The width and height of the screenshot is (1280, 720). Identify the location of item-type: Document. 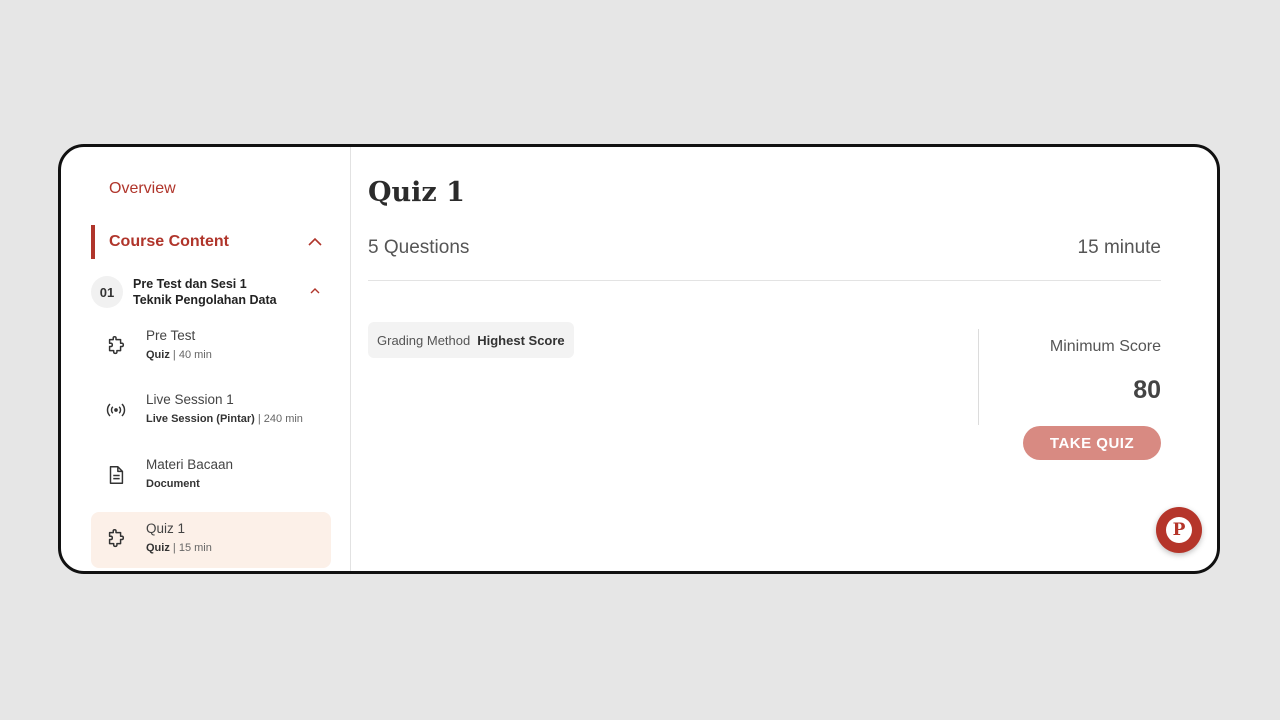
(173, 484).